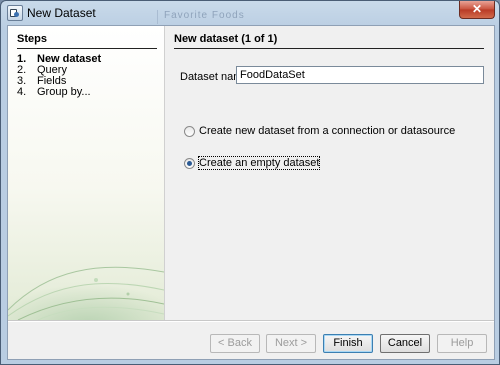 The width and height of the screenshot is (500, 365). What do you see at coordinates (263, 17) in the screenshot?
I see `background-window-title: Favorite Foods` at bounding box center [263, 17].